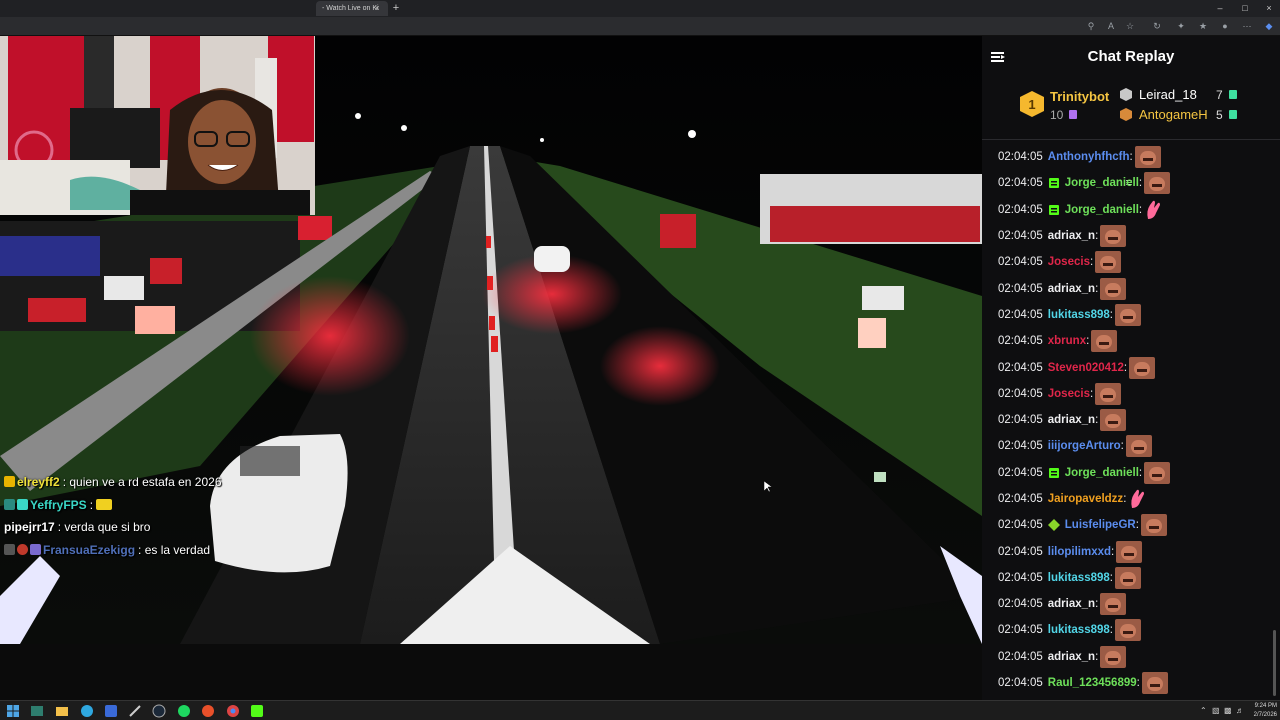 The image size is (1280, 720). What do you see at coordinates (1274, 663) in the screenshot?
I see `chat-scrollbar` at bounding box center [1274, 663].